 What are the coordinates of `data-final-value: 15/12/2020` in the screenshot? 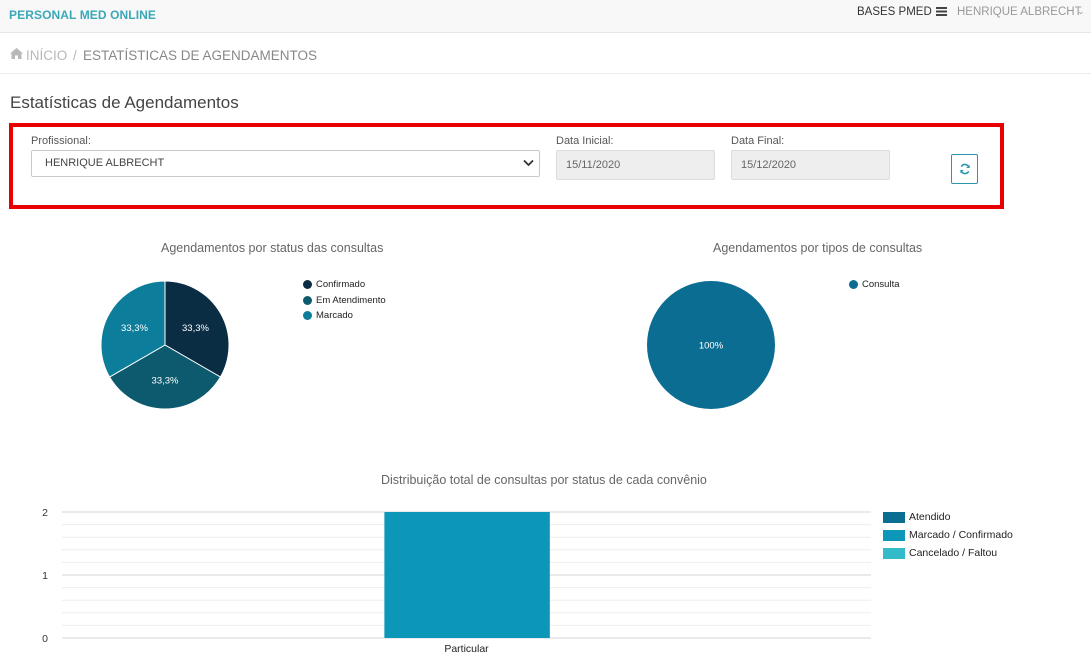 It's located at (769, 165).